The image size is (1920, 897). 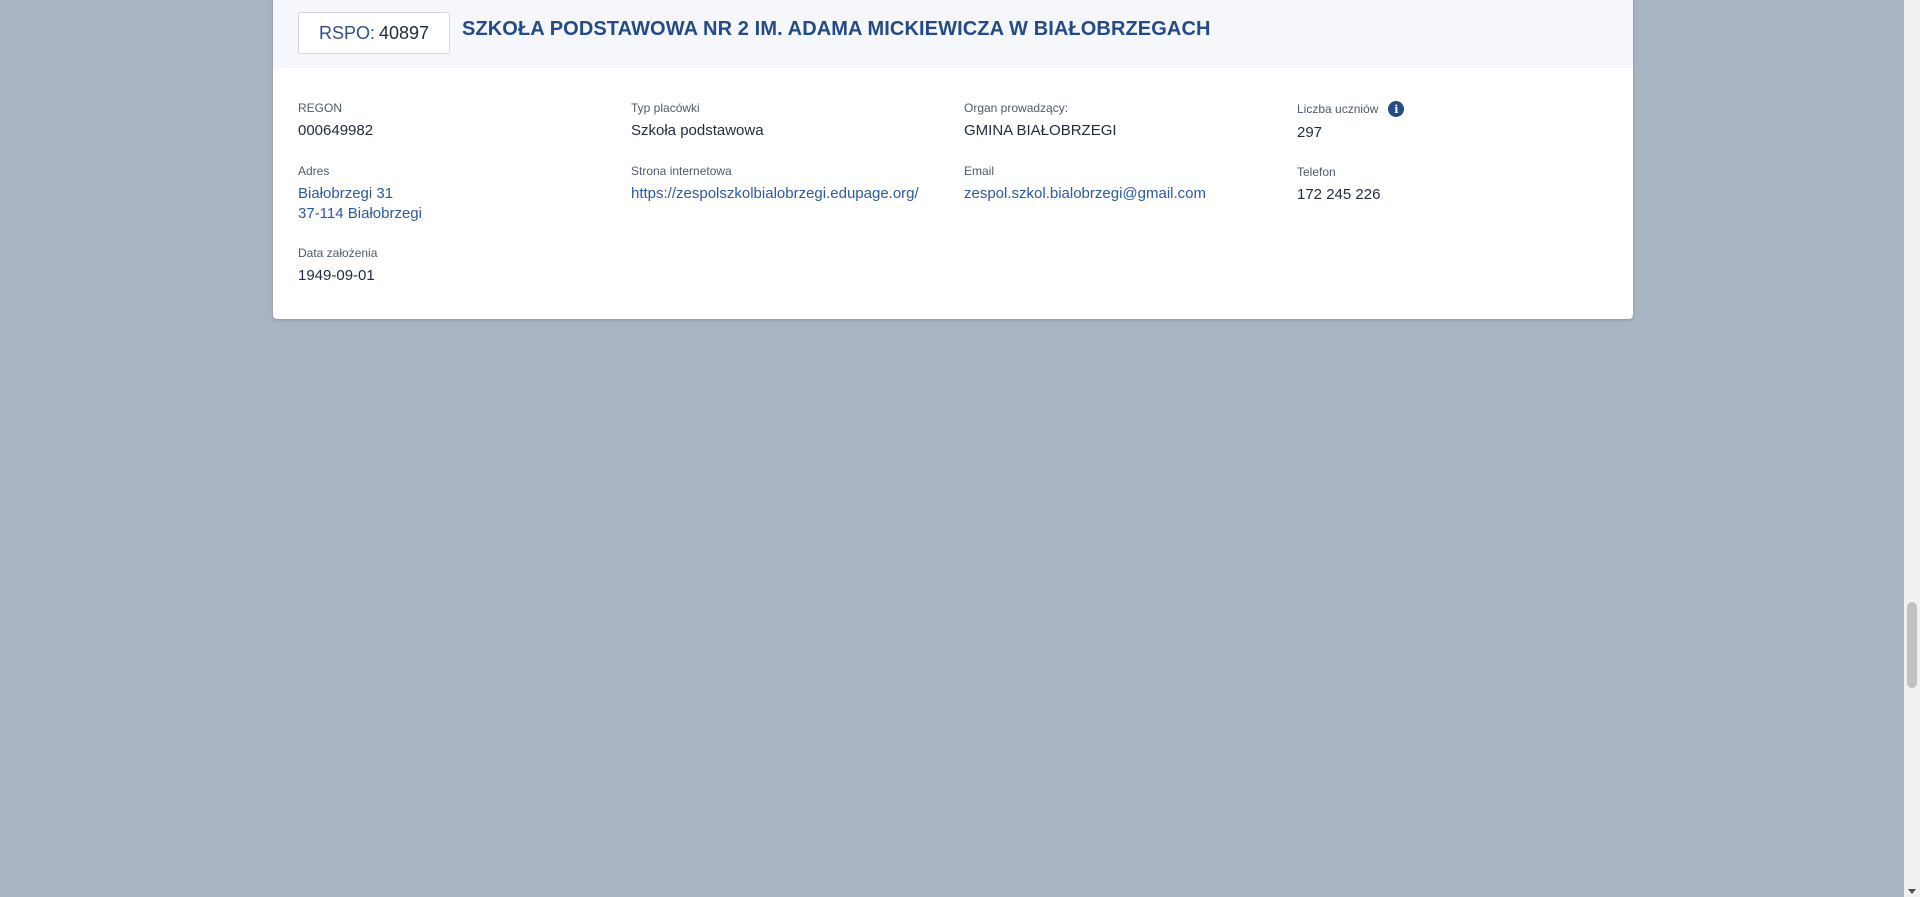 What do you see at coordinates (1396, 109) in the screenshot?
I see `info-icon: i` at bounding box center [1396, 109].